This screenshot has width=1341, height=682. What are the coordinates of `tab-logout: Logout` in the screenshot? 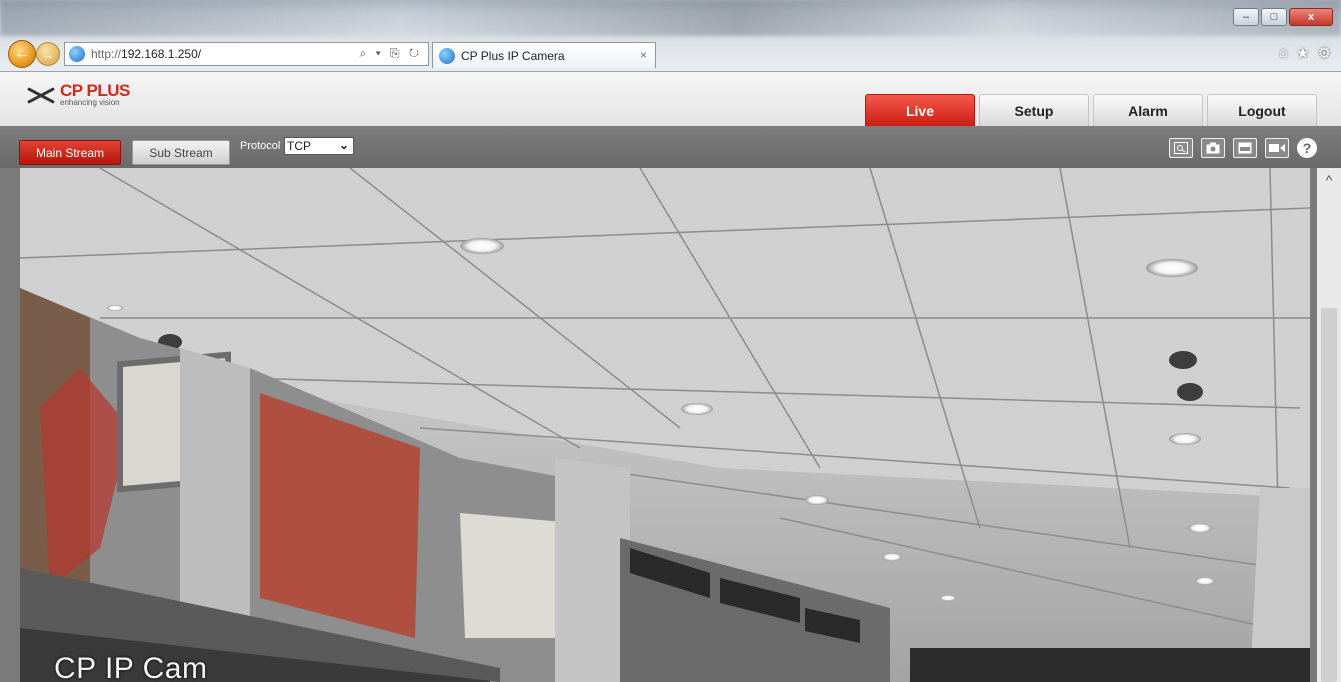 It's located at (1262, 110).